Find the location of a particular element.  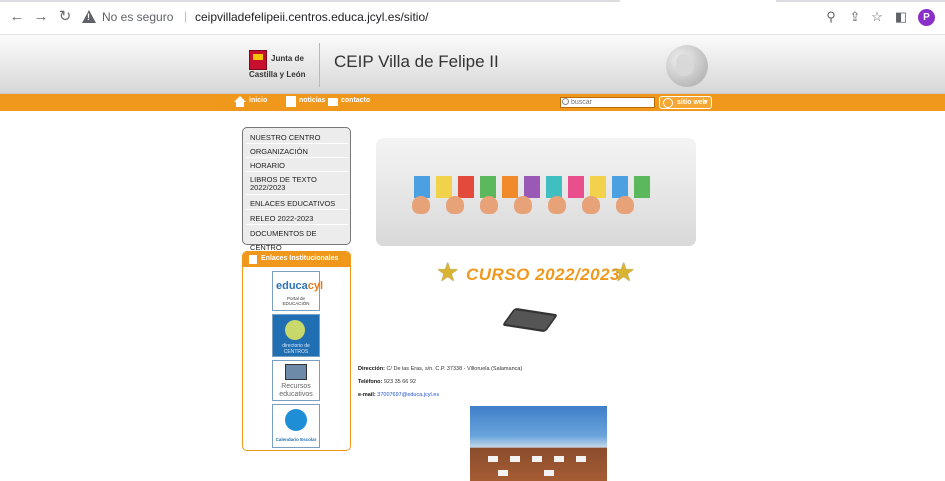

tab-strip-right is located at coordinates (860, 1).